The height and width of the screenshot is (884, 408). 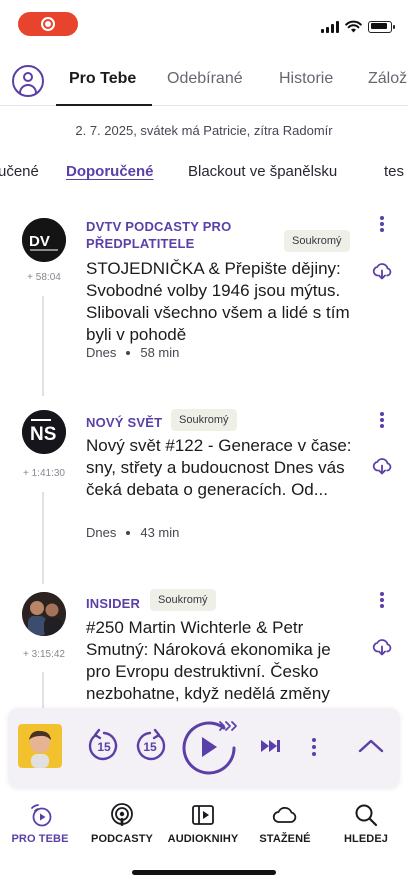 I want to click on profile-button, so click(x=28, y=81).